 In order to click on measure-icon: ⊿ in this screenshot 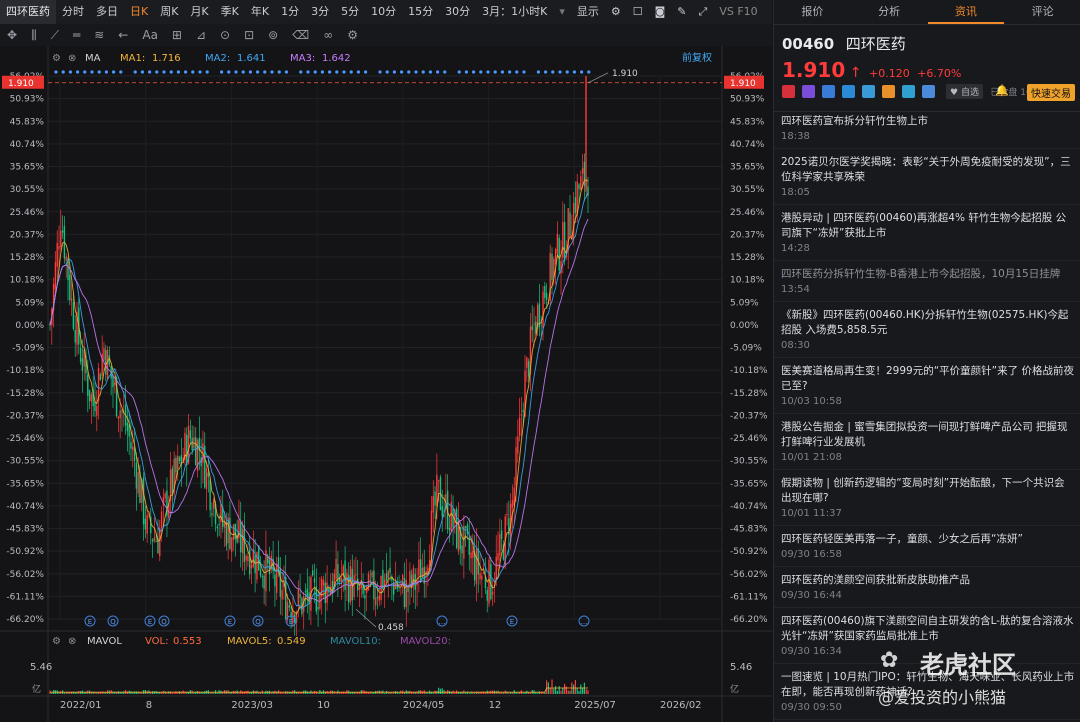, I will do `click(201, 35)`.